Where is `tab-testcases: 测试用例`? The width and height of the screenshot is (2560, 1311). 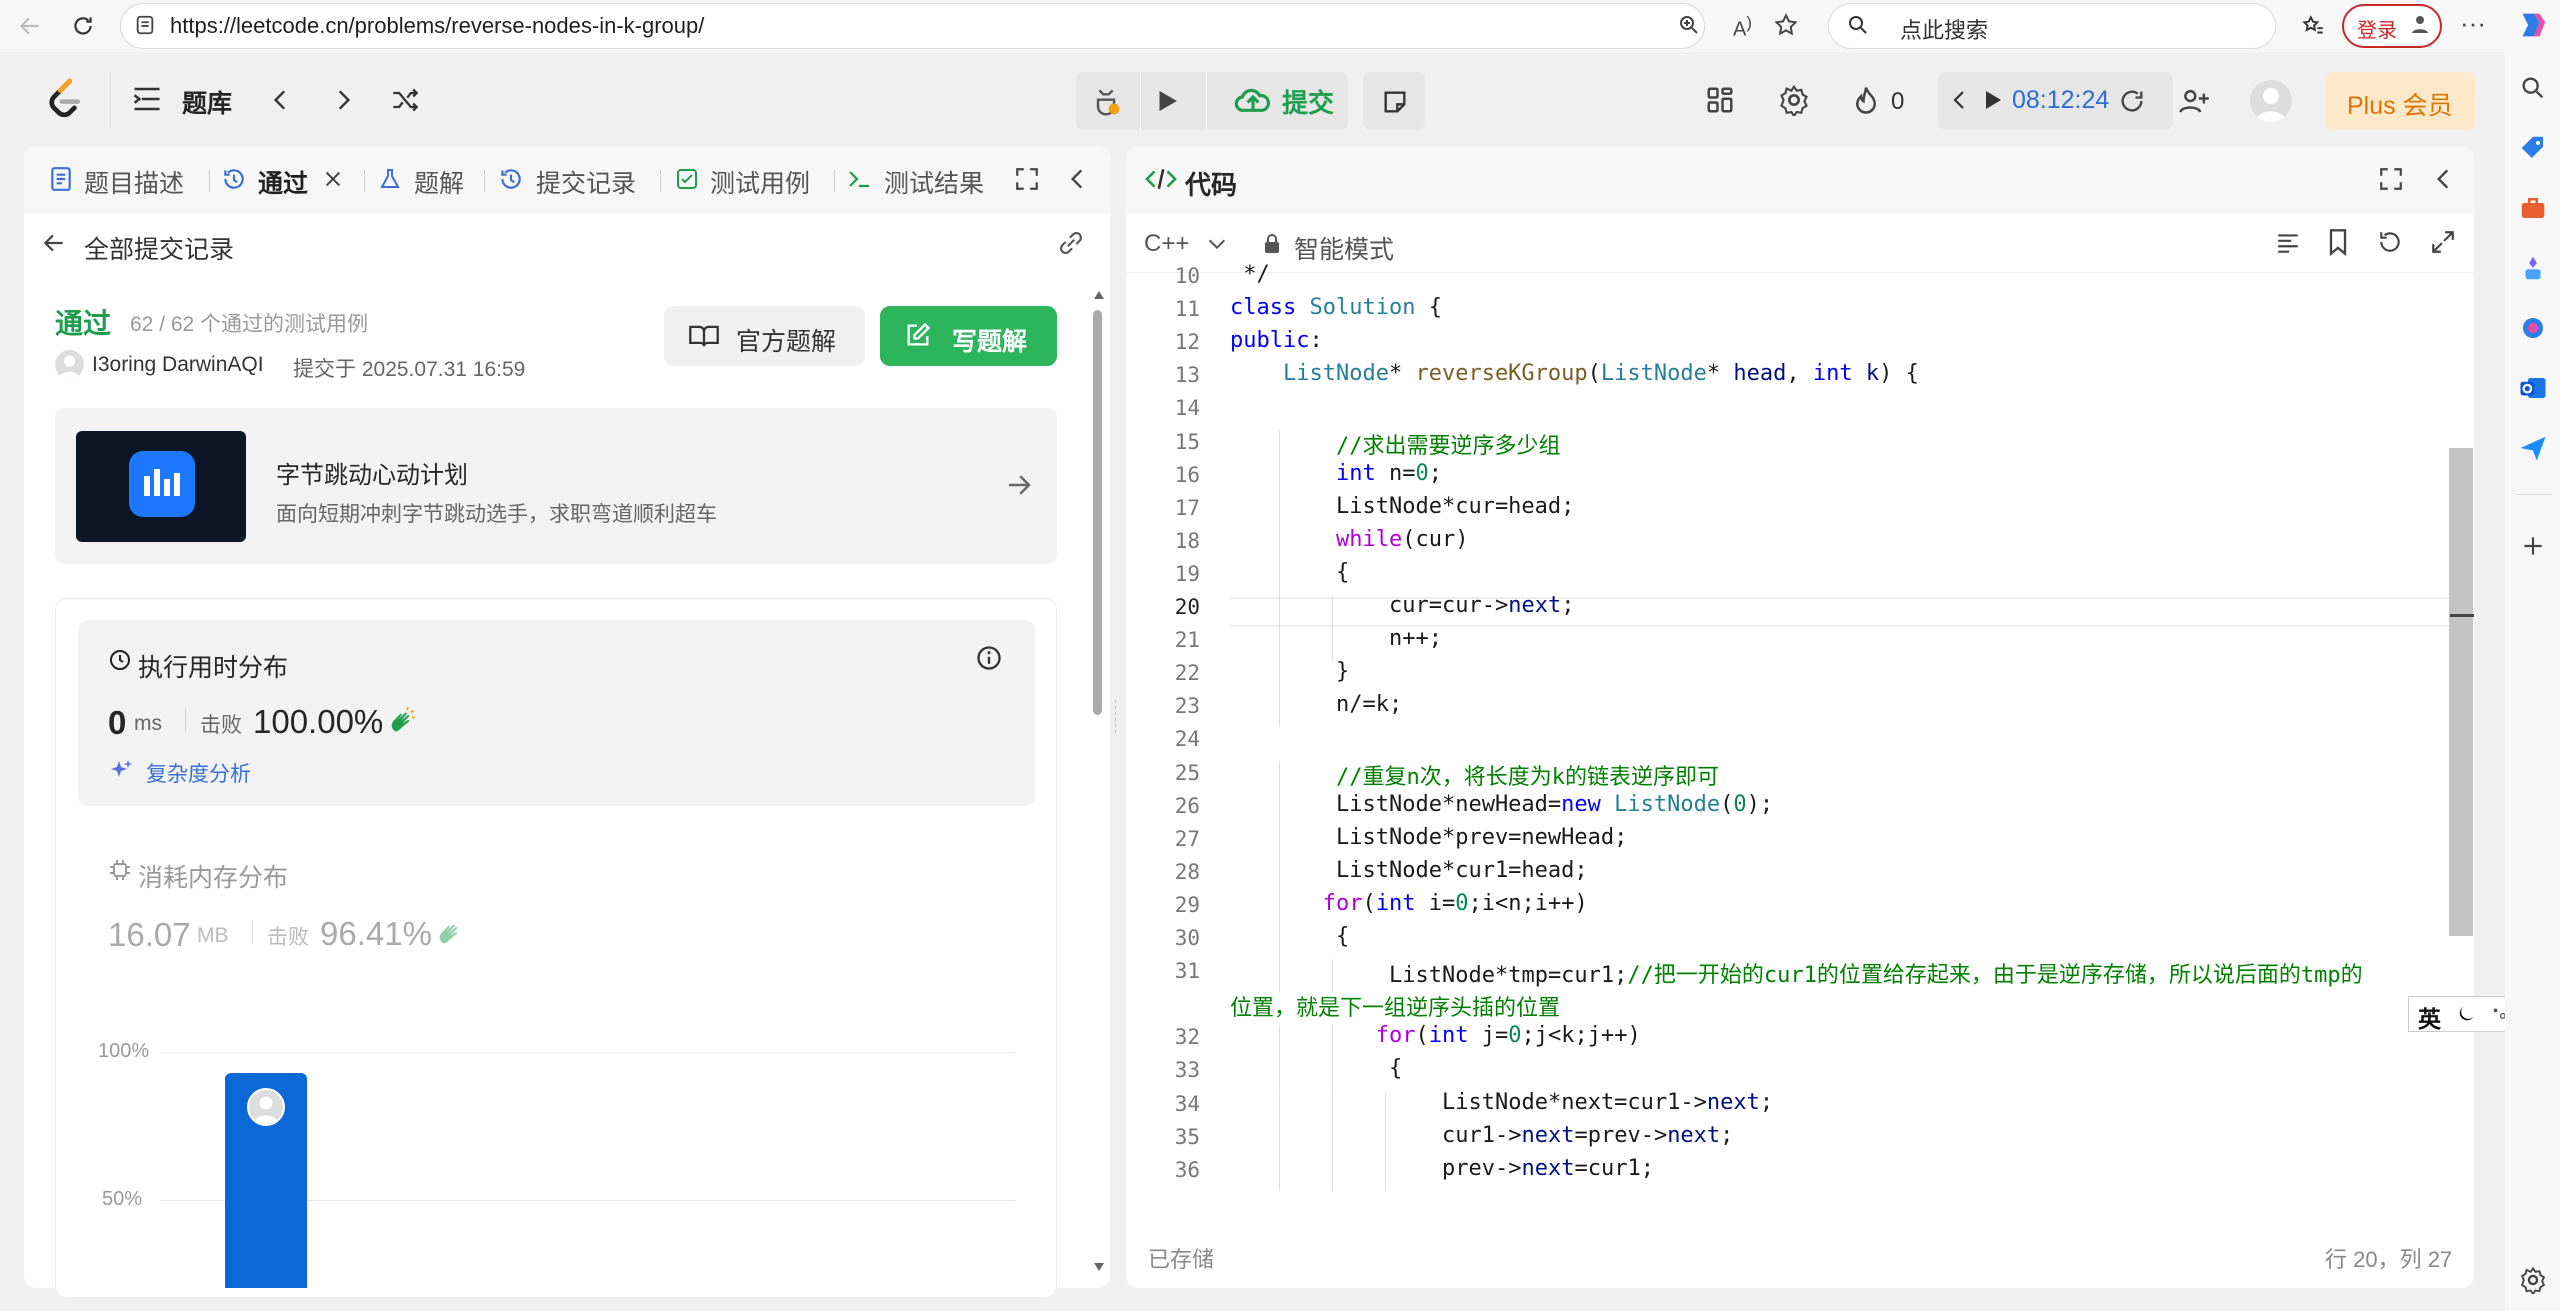
tab-testcases: 测试用例 is located at coordinates (760, 182).